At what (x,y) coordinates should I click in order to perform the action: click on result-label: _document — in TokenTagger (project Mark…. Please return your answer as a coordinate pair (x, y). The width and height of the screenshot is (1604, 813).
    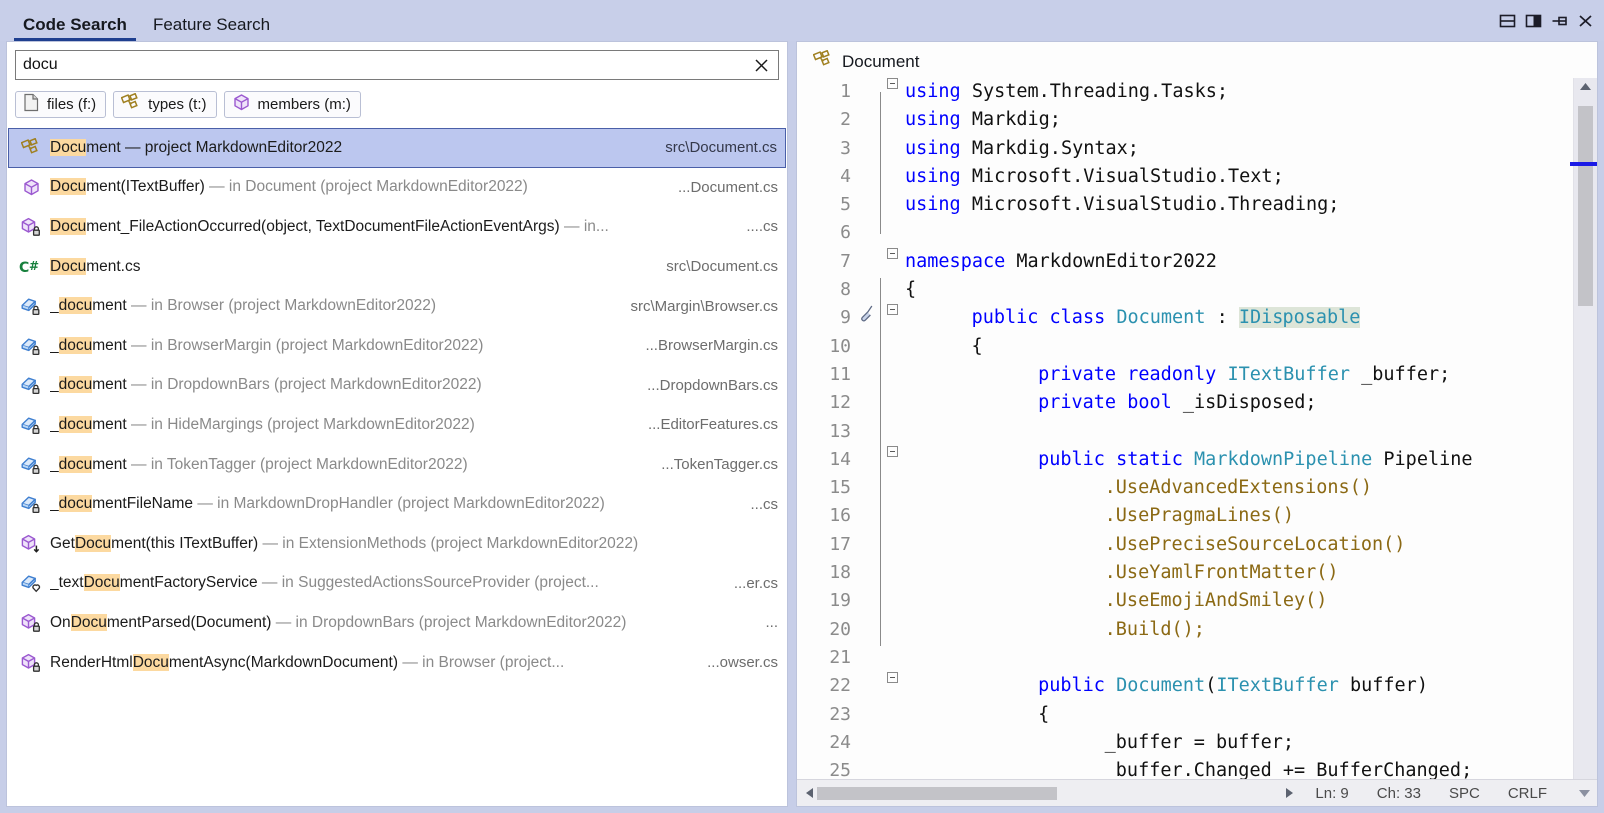
    Looking at the image, I should click on (259, 464).